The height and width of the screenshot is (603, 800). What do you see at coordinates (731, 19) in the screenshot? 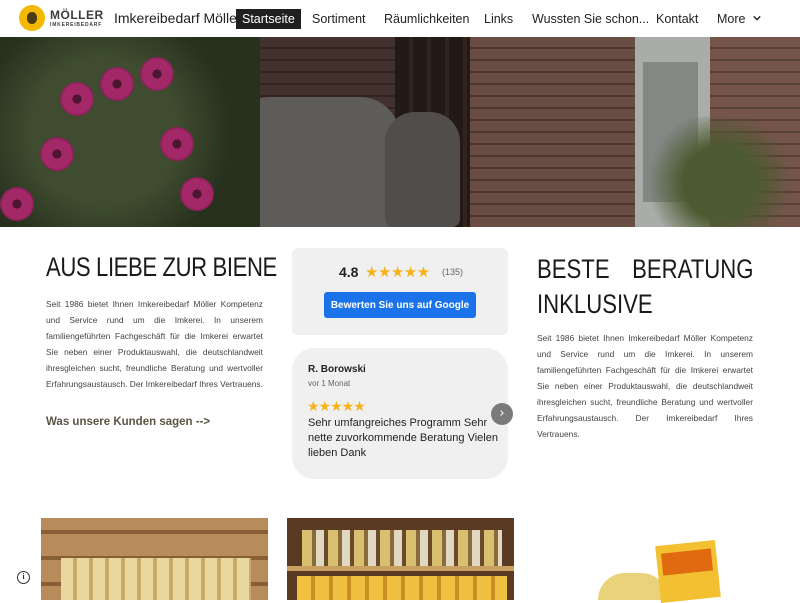
I see `menu-item-more: More` at bounding box center [731, 19].